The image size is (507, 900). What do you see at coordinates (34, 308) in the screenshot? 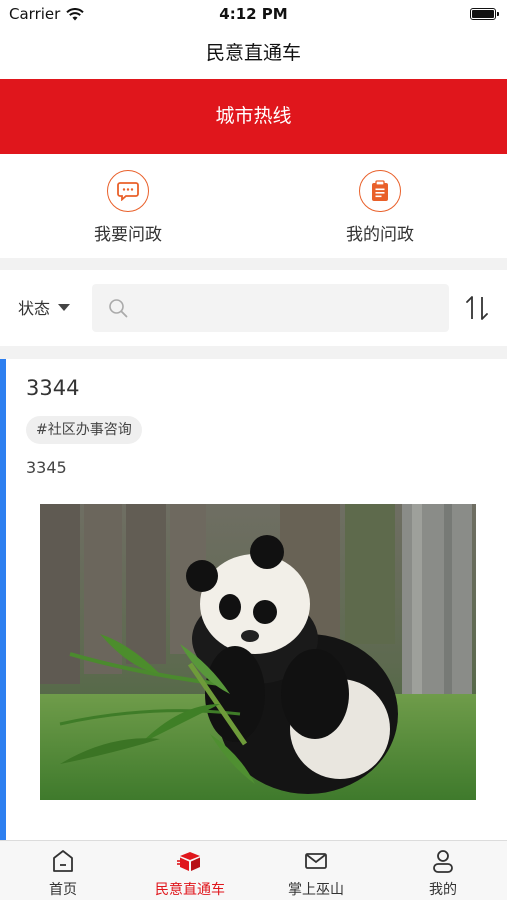
I see `status-dropdown-label: 状态` at bounding box center [34, 308].